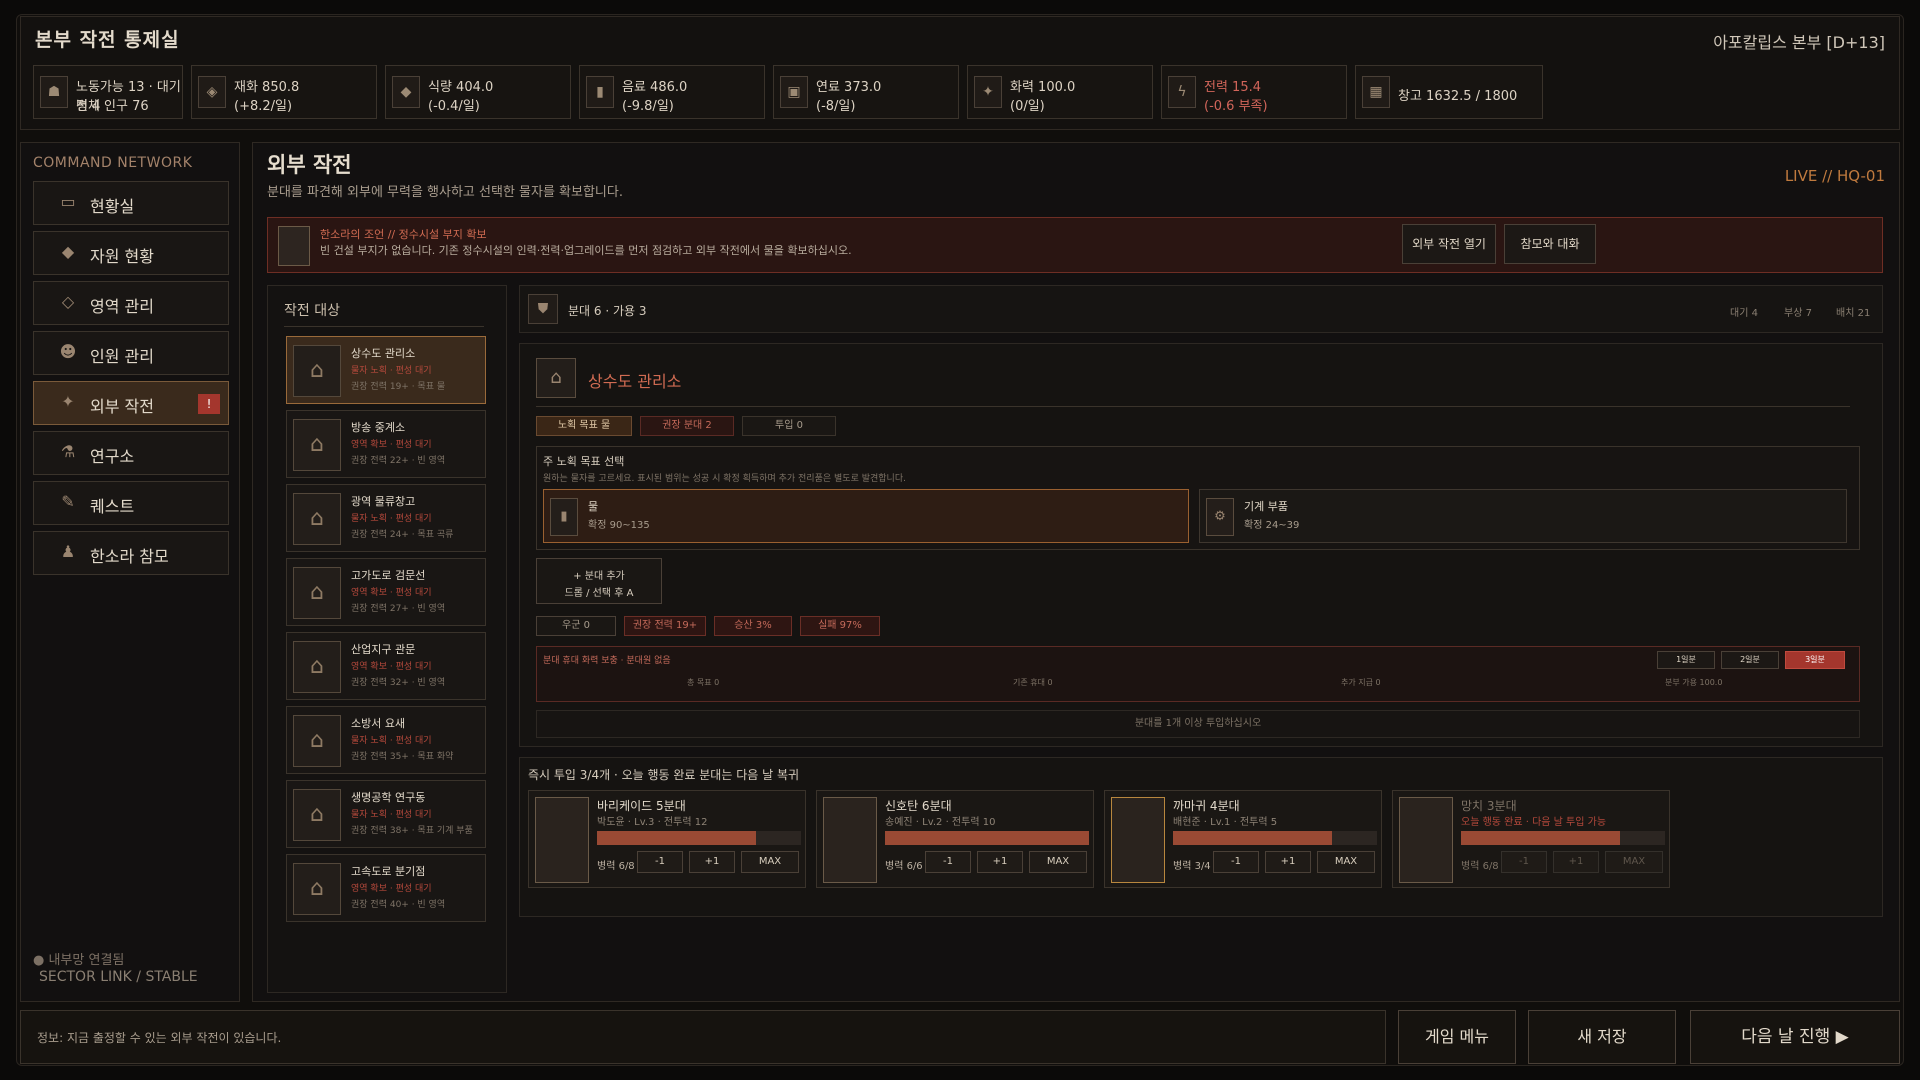  Describe the element at coordinates (386, 740) in the screenshot. I see `target-item: ⌂ 소방서 요새 물자 노획 · 편성 대기 권장 전력 35+ · 목표 화약` at that location.